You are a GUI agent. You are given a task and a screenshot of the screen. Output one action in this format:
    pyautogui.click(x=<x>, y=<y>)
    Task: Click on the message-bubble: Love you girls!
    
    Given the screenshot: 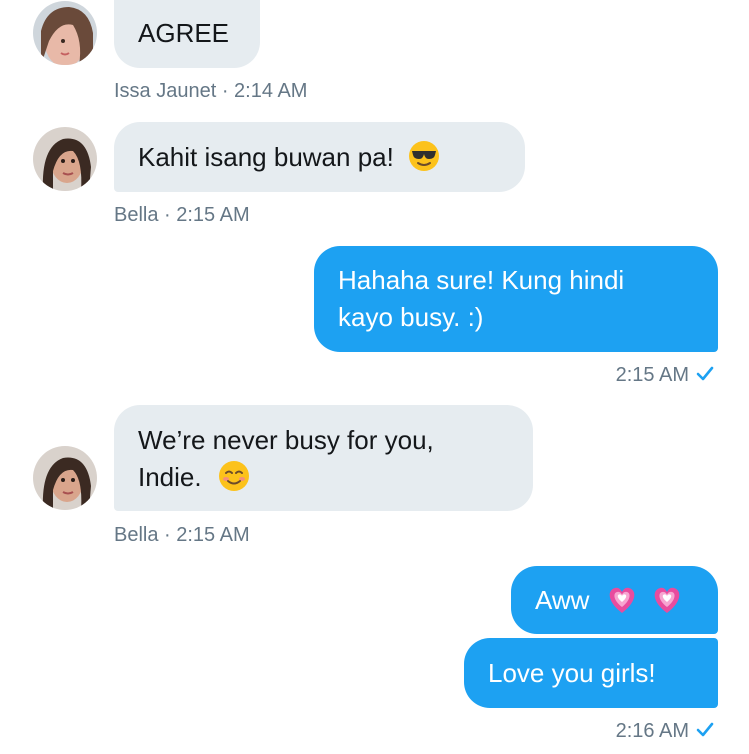 What is the action you would take?
    pyautogui.click(x=591, y=673)
    